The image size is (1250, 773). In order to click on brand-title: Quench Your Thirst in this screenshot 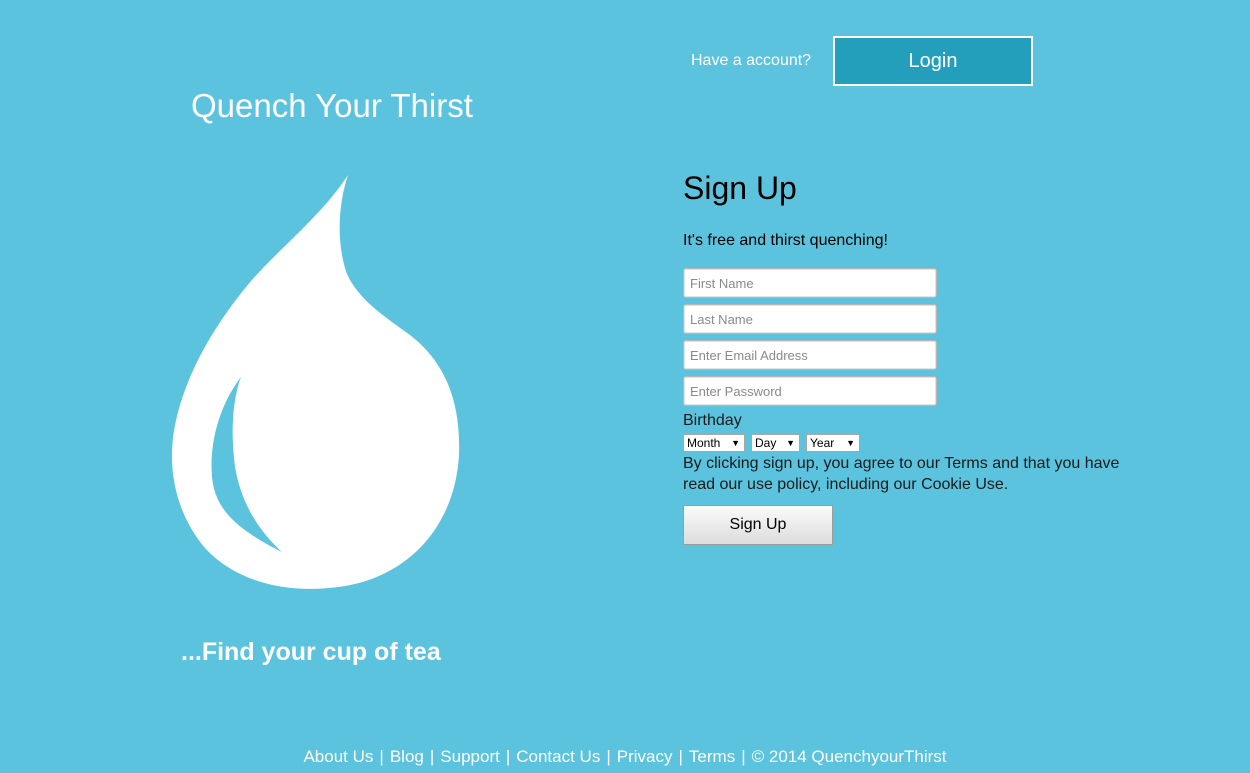, I will do `click(332, 105)`.